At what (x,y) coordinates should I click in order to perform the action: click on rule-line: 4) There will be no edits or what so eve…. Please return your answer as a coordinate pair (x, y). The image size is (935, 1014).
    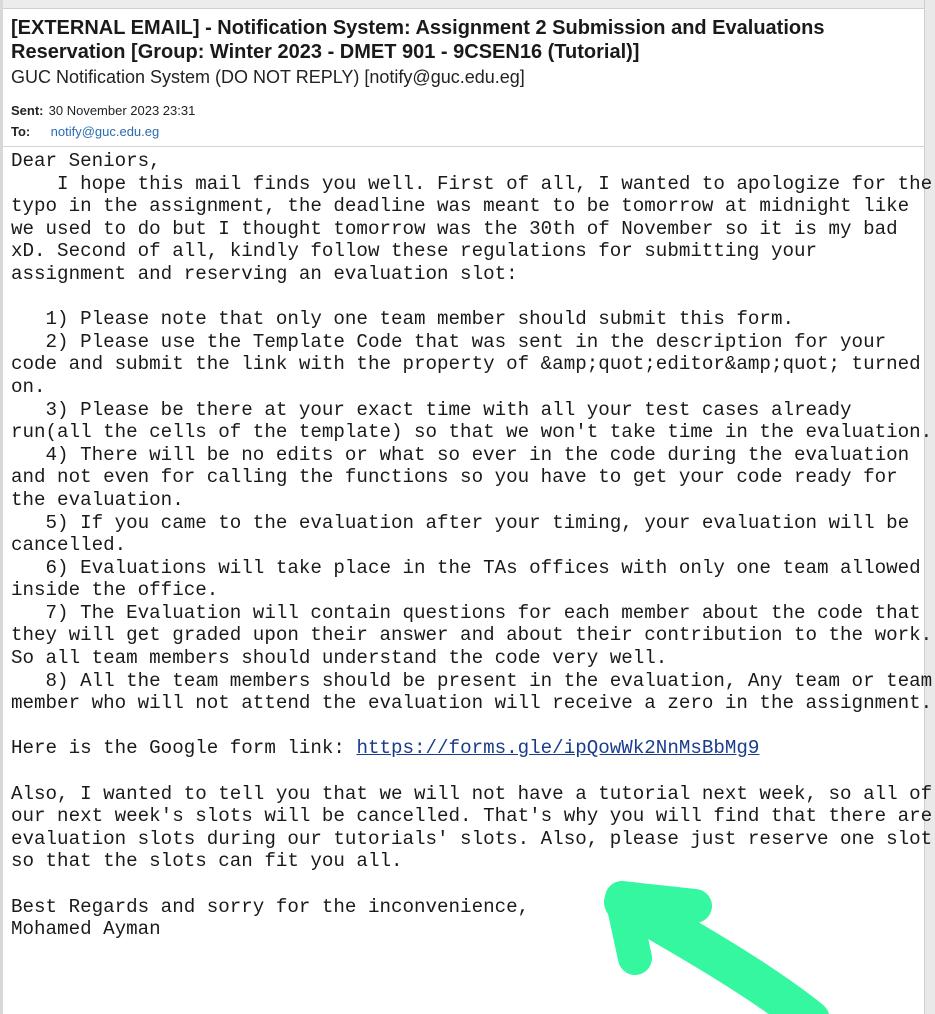
    Looking at the image, I should click on (460, 454).